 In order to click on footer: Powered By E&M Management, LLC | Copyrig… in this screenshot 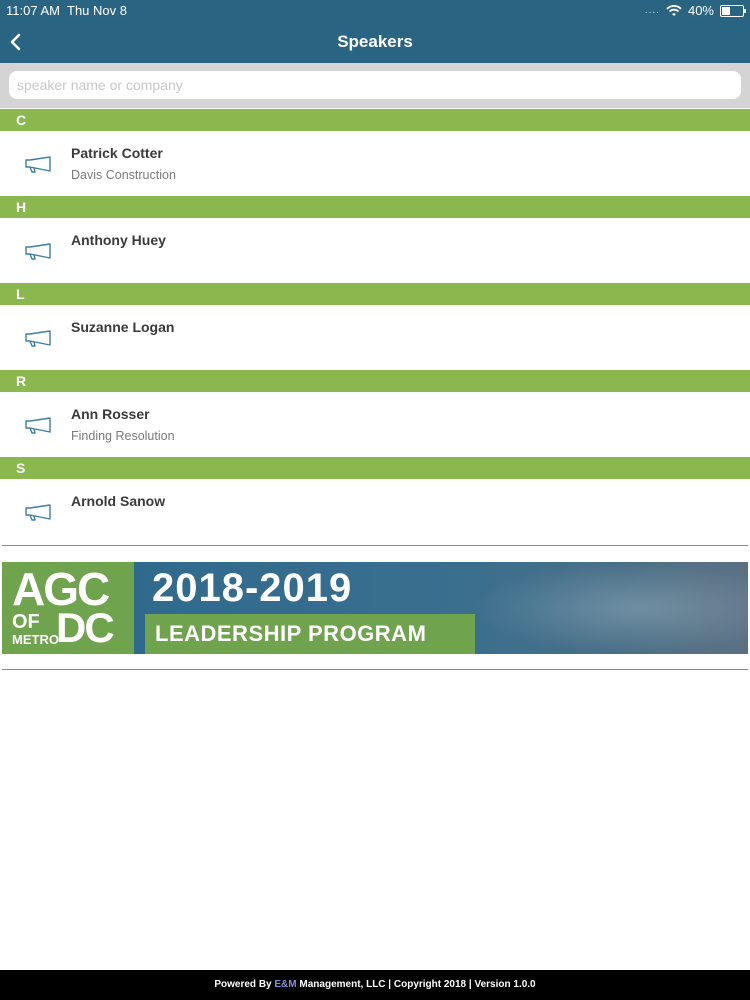, I will do `click(375, 985)`.